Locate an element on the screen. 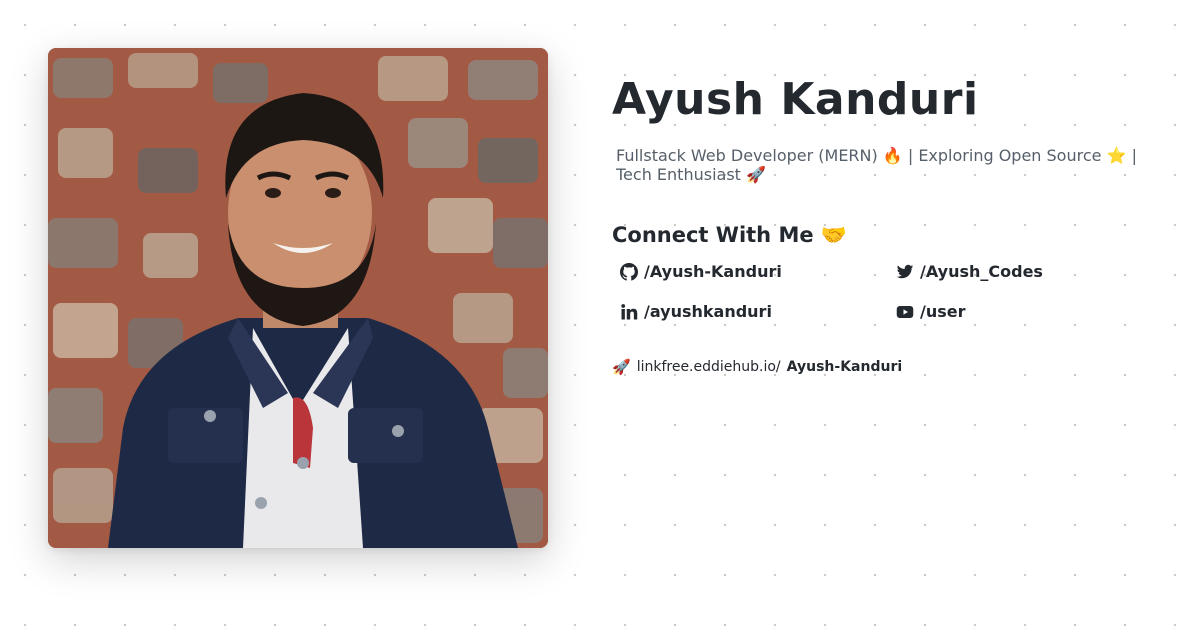 The height and width of the screenshot is (627, 1200). youtube-icon is located at coordinates (905, 311).